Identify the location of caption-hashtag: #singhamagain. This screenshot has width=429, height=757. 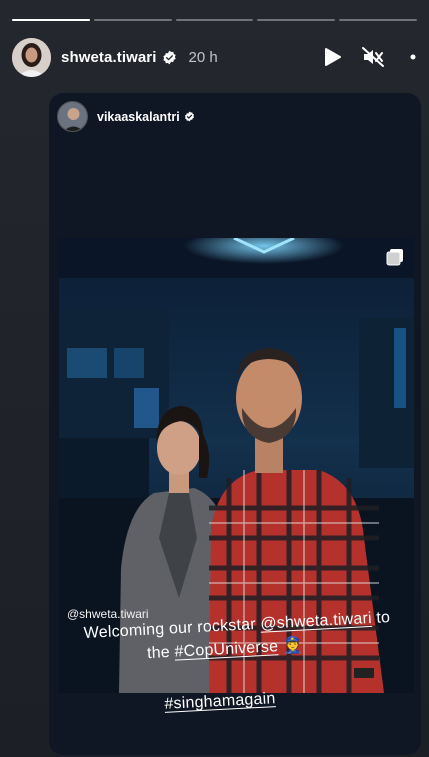
(220, 701).